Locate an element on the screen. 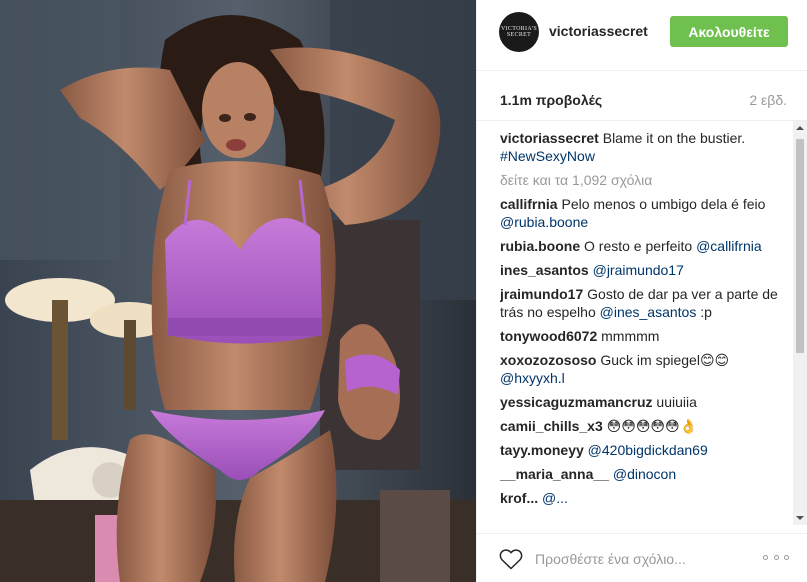 The height and width of the screenshot is (582, 807). scrollbar-thumb is located at coordinates (800, 246).